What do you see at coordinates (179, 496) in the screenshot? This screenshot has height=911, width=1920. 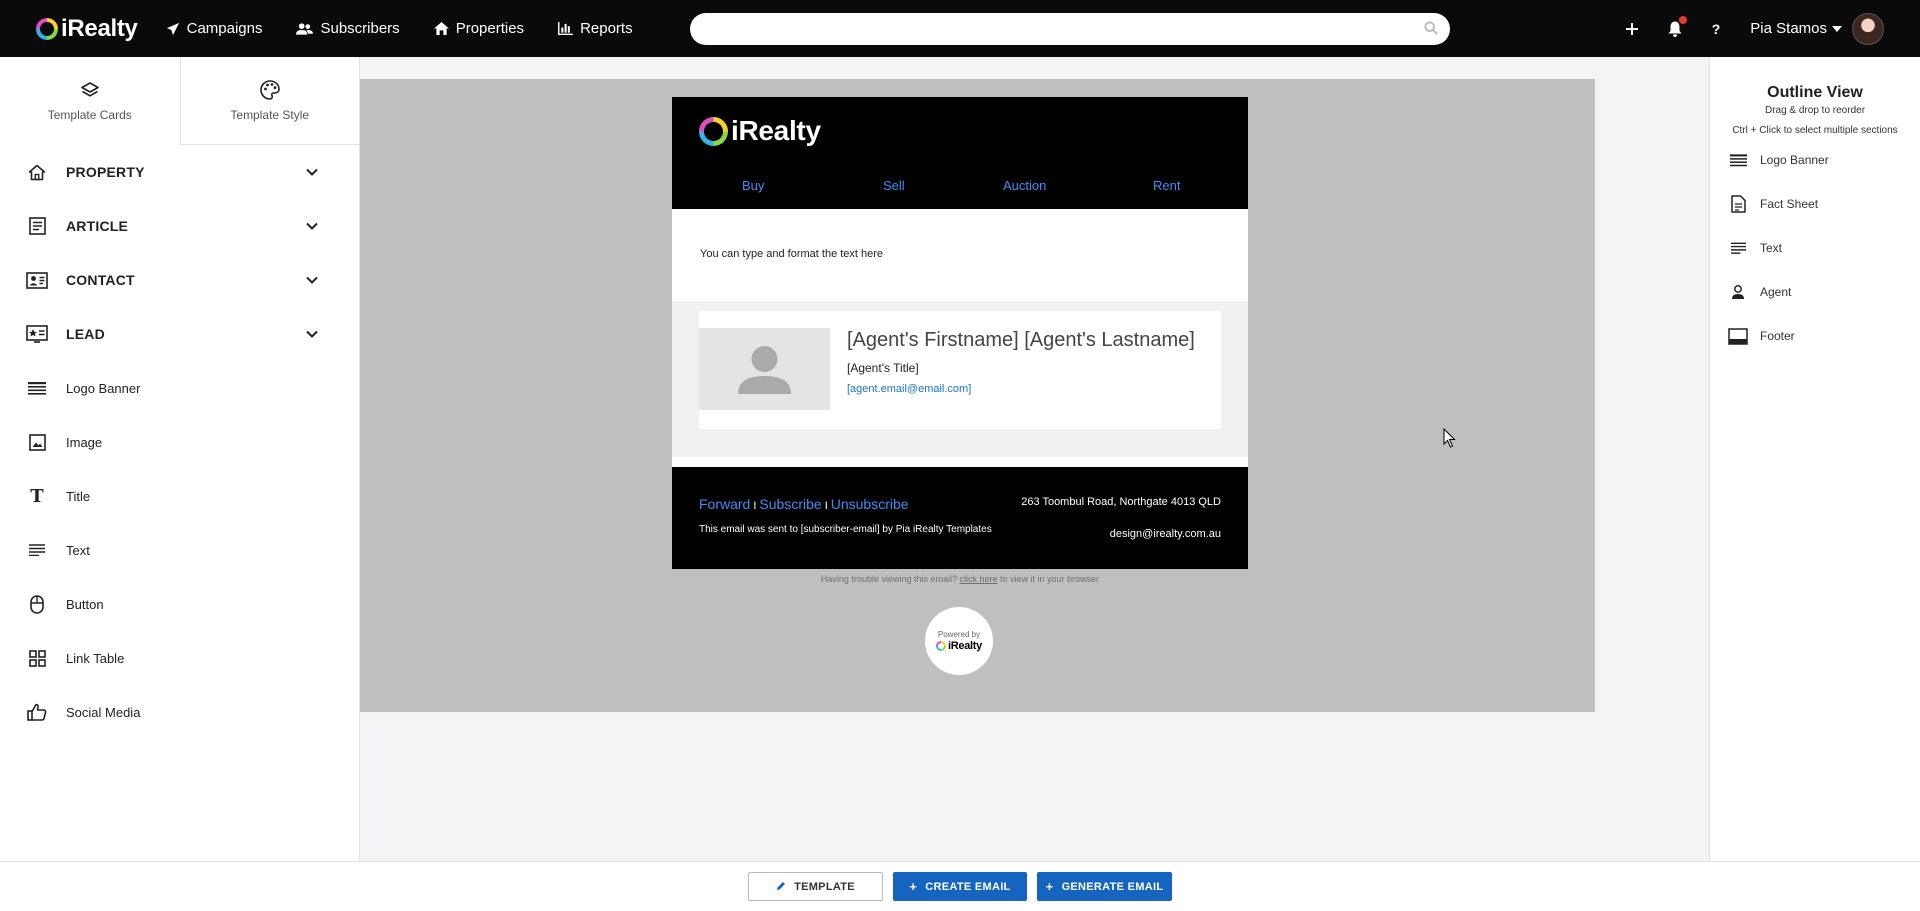 I see `sidebar-item-title: T Title` at bounding box center [179, 496].